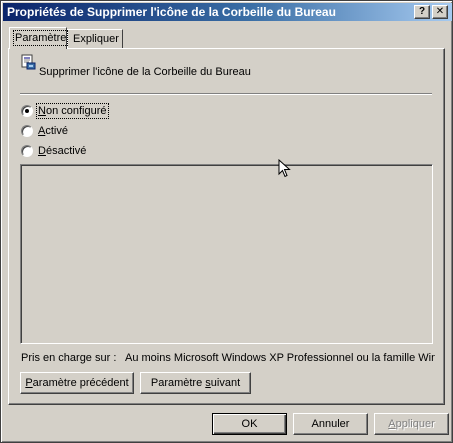  Describe the element at coordinates (27, 151) in the screenshot. I see `radio-disabled` at that location.